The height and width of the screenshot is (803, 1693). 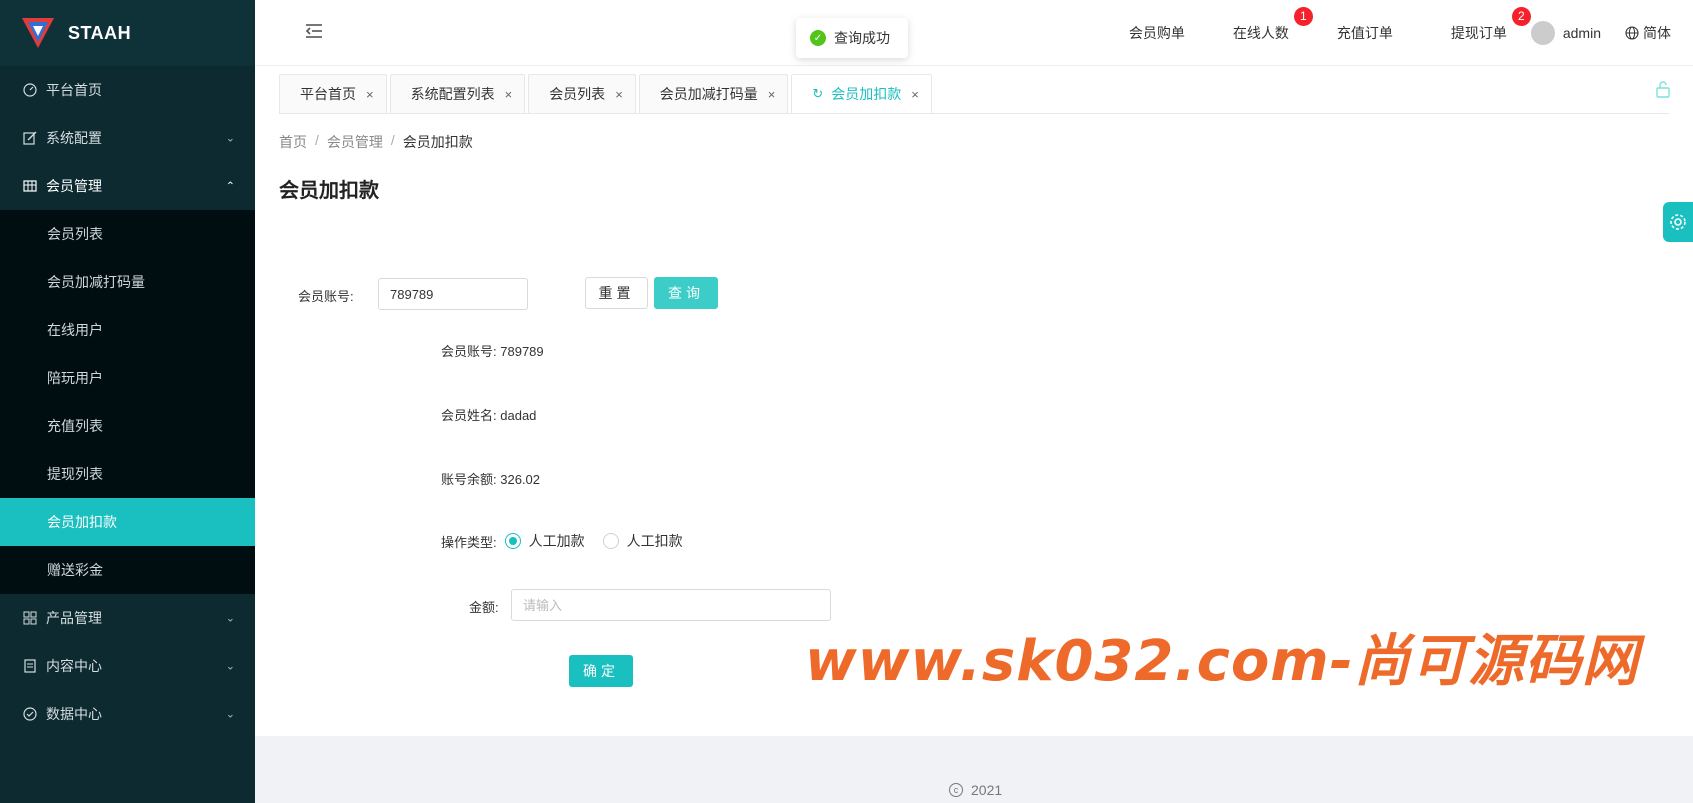 I want to click on watermark-text: www.sk032.com-尚可源码网, so click(x=1222, y=661).